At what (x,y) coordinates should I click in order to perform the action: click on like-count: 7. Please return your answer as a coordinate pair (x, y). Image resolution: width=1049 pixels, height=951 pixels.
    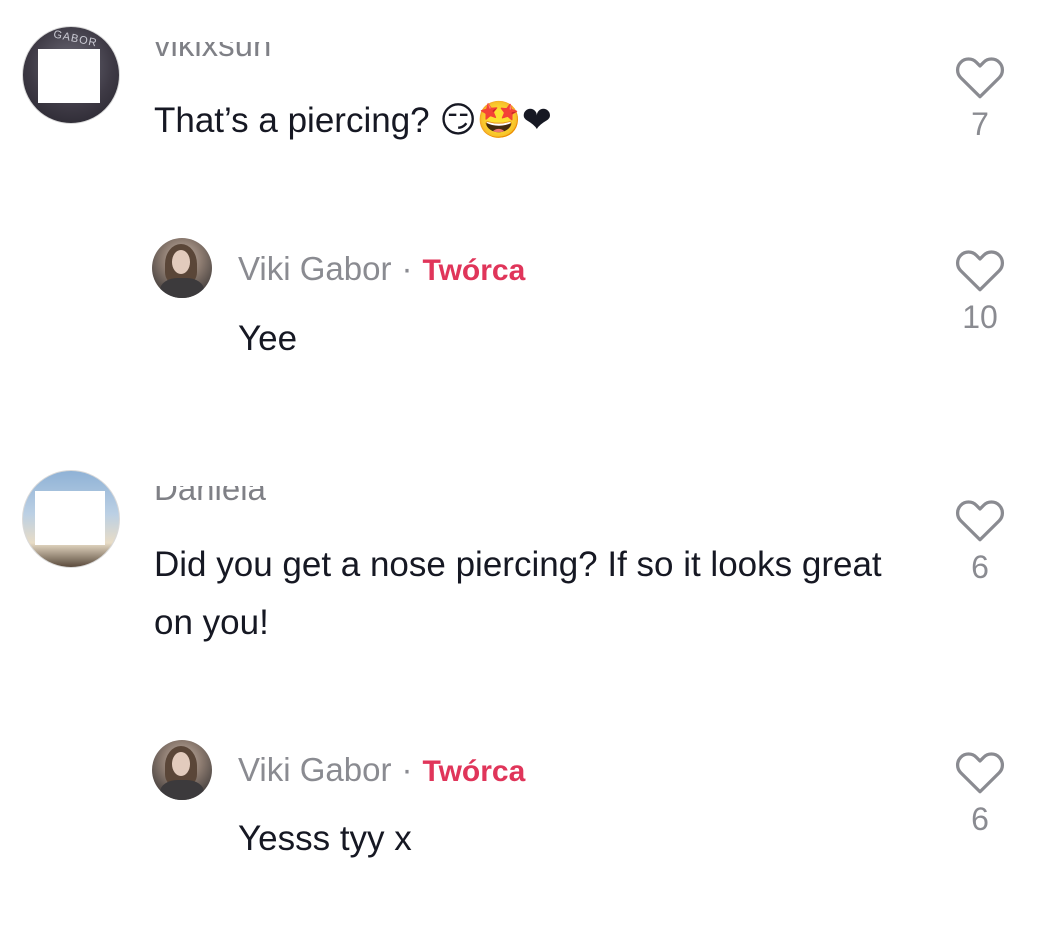
    Looking at the image, I should click on (980, 124).